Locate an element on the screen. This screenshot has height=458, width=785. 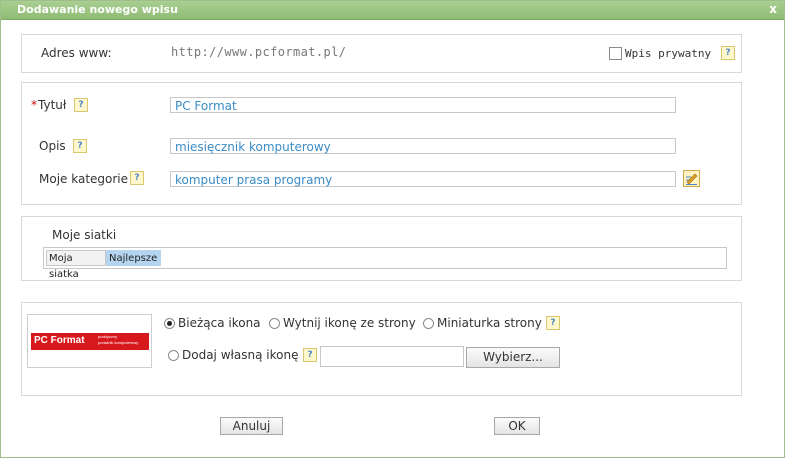
radio-custom-icon is located at coordinates (173, 355).